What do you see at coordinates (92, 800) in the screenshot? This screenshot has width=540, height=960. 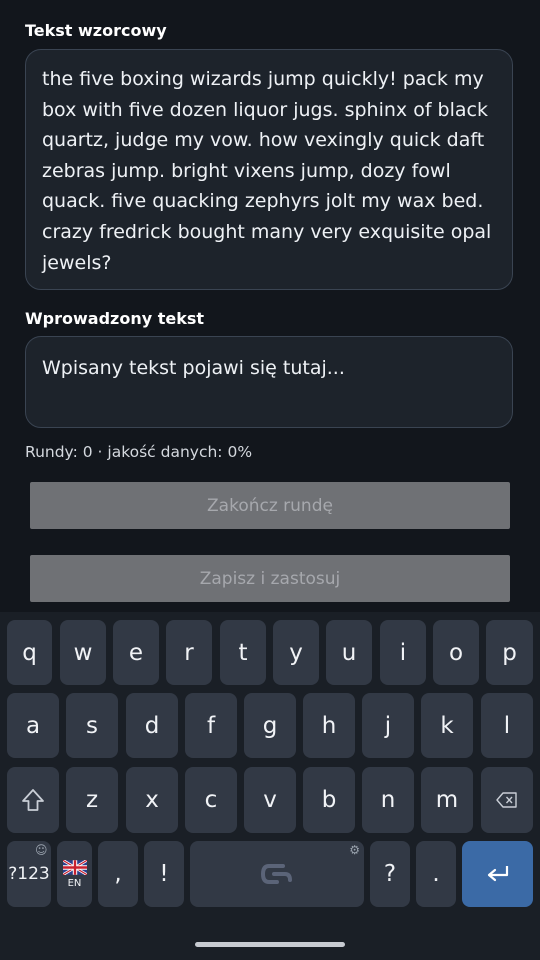 I see `key-z: z` at bounding box center [92, 800].